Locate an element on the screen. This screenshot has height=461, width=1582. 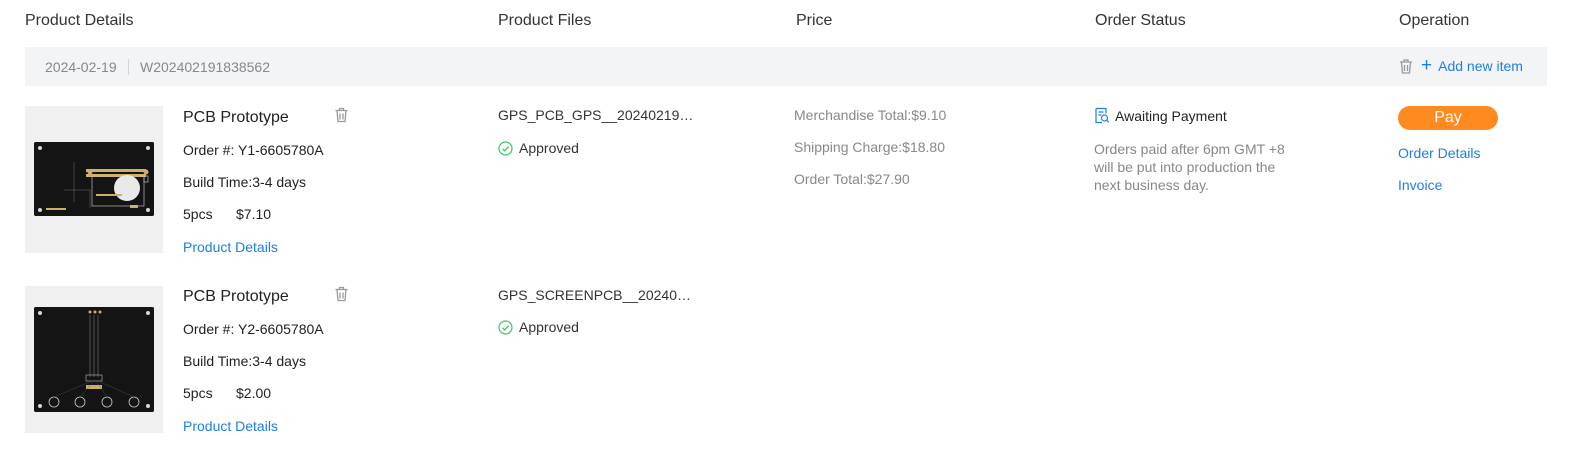
add-new-item-label: Add new item is located at coordinates (1480, 66).